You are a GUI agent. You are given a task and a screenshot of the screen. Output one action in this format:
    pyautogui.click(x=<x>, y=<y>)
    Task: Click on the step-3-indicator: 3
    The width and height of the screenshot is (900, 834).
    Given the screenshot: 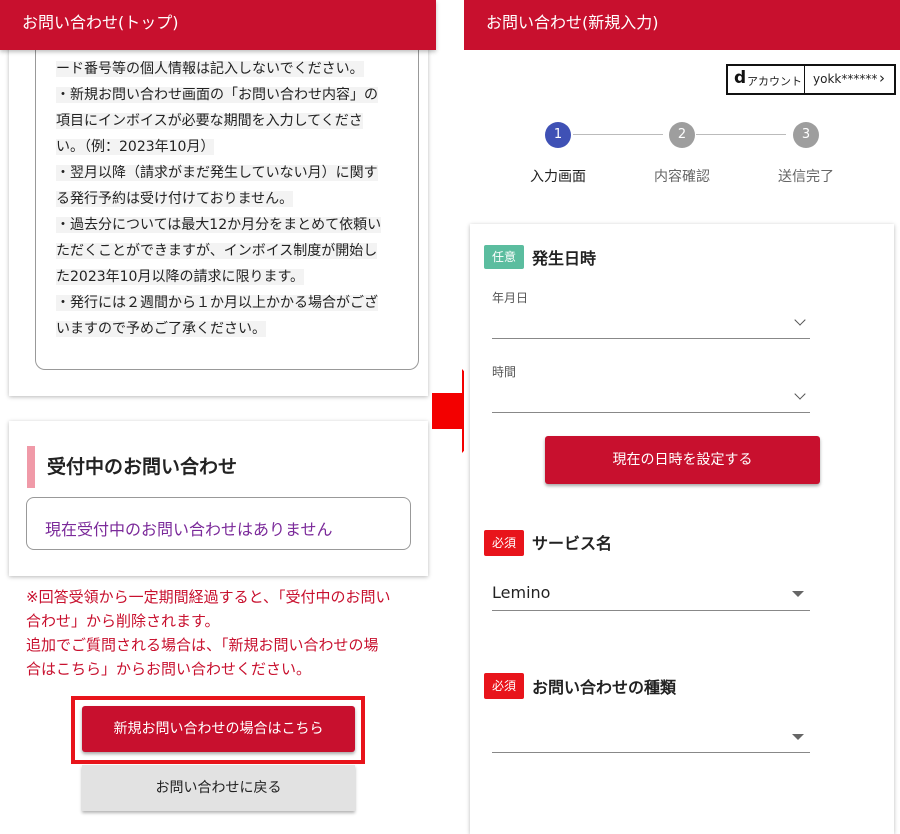 What is the action you would take?
    pyautogui.click(x=806, y=135)
    